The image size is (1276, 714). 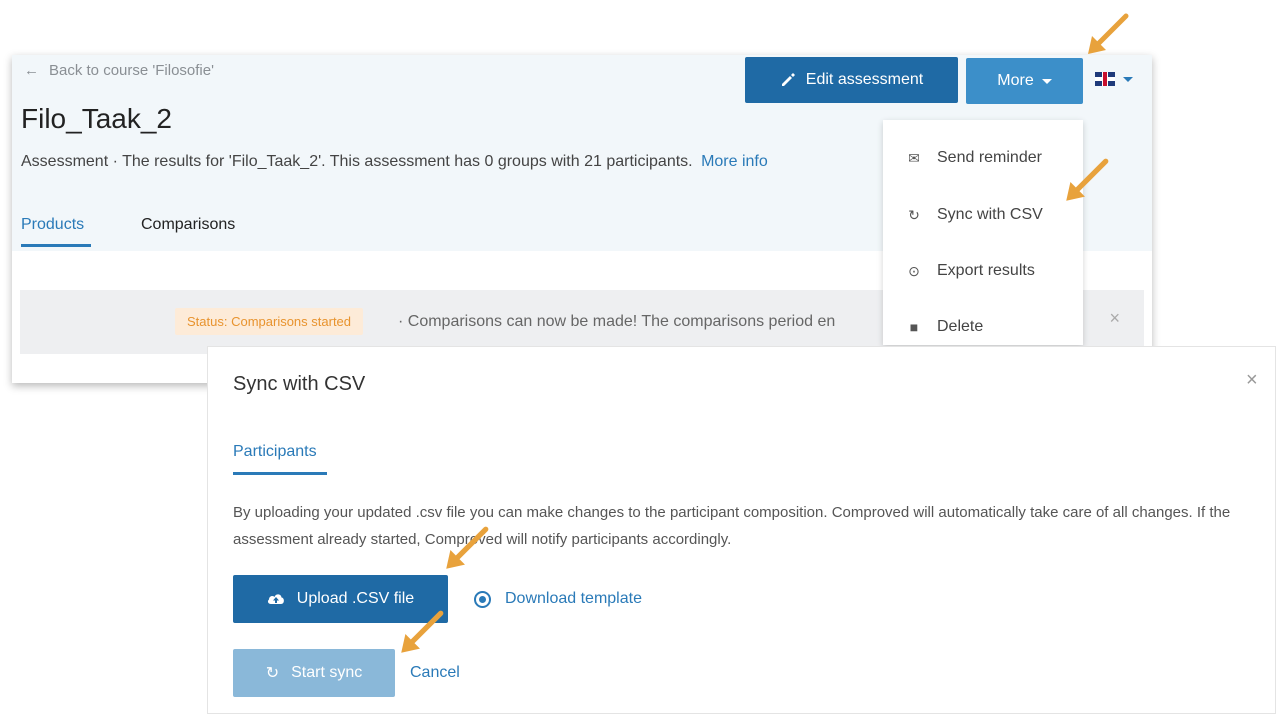 What do you see at coordinates (355, 598) in the screenshot?
I see `upload-label: Upload .CSV file` at bounding box center [355, 598].